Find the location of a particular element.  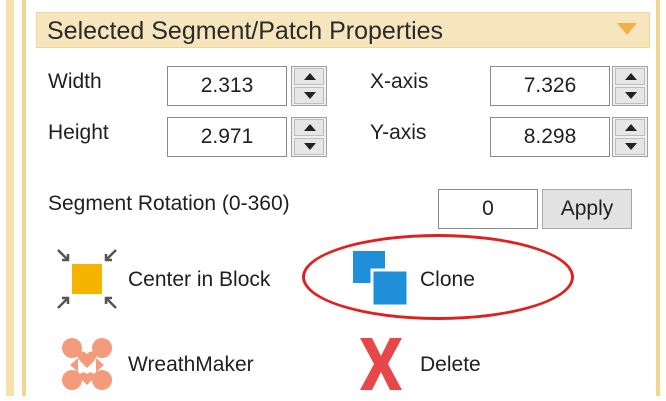

center-in-block-button: Center in Block is located at coordinates (181, 280).